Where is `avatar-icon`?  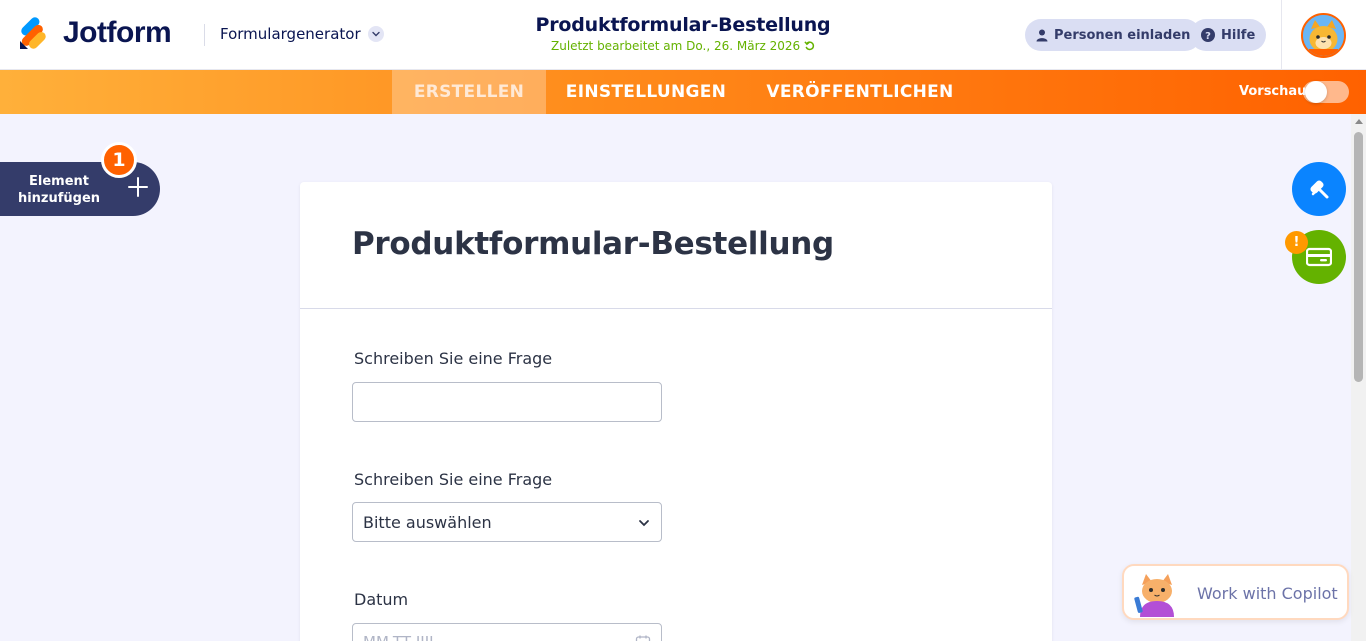 avatar-icon is located at coordinates (1323, 35).